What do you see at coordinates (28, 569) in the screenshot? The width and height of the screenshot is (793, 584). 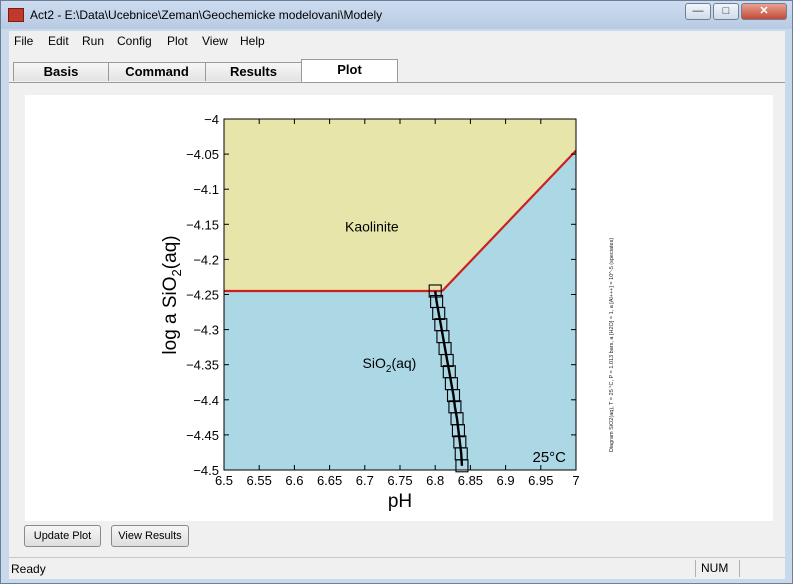 I see `status-text: Ready` at bounding box center [28, 569].